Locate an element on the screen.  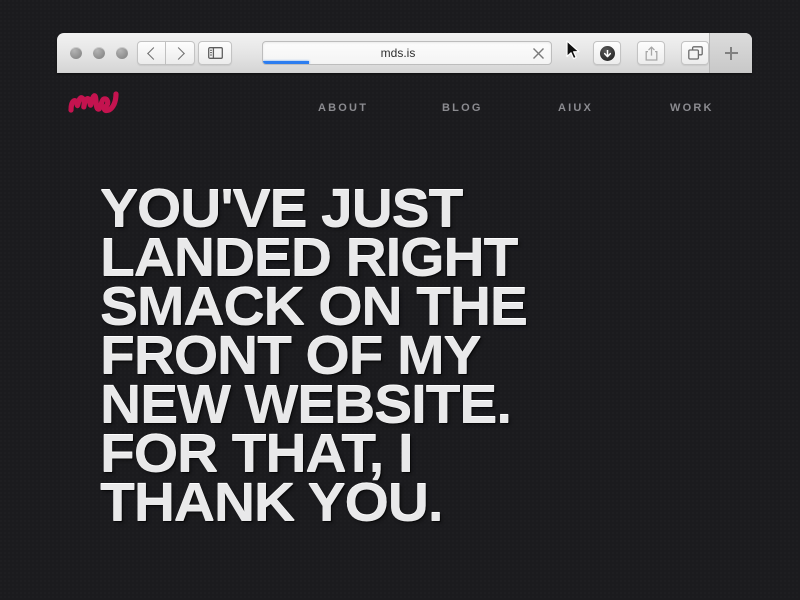
forward-button is located at coordinates (180, 53).